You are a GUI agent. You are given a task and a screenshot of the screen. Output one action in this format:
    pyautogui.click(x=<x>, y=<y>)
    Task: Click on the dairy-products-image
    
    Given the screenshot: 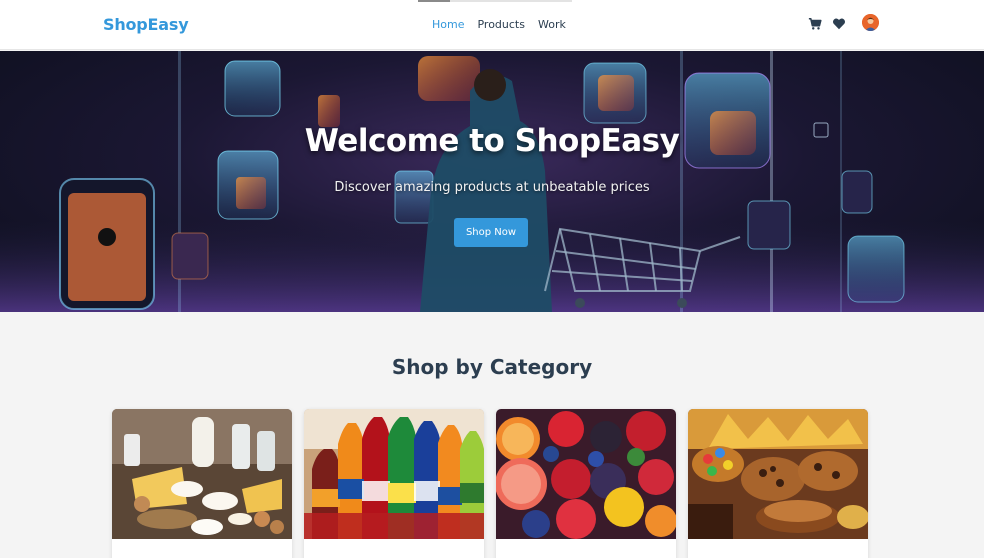 What is the action you would take?
    pyautogui.click(x=202, y=474)
    